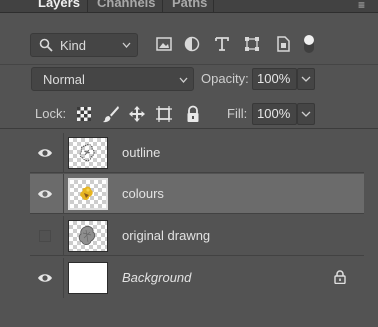  I want to click on outline-sketch-icon, so click(87, 152).